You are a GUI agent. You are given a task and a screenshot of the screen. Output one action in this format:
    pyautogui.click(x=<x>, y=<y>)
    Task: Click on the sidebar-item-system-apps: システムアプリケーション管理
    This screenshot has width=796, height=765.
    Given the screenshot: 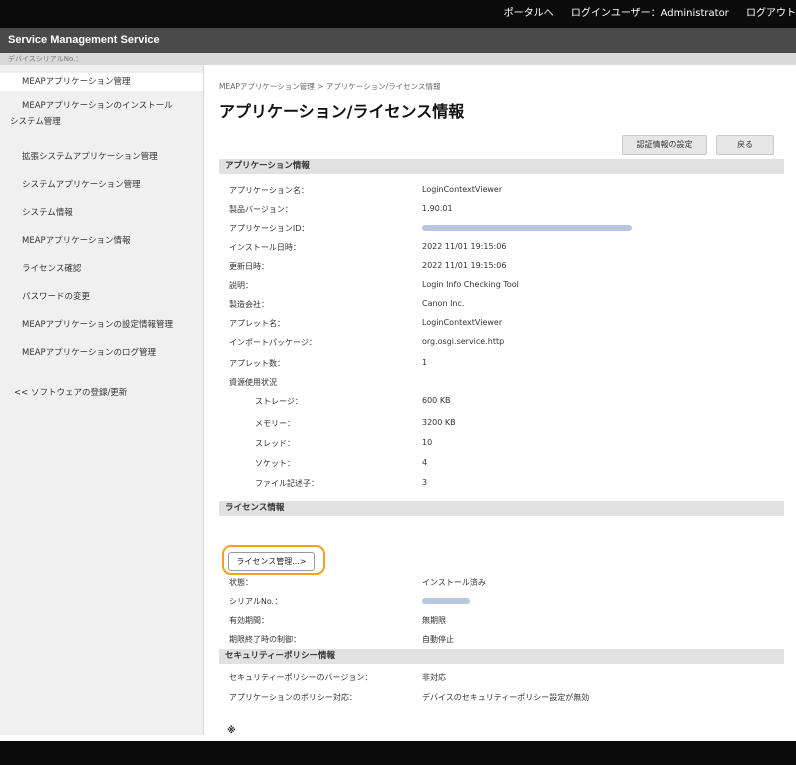 What is the action you would take?
    pyautogui.click(x=101, y=185)
    